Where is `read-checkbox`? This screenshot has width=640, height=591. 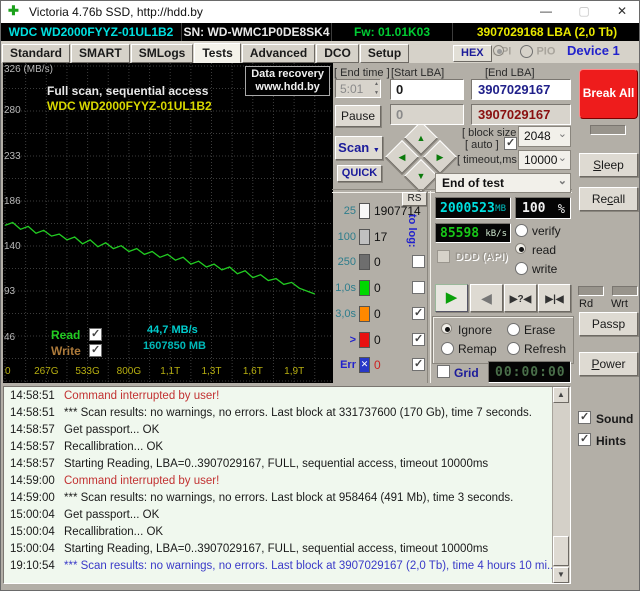 read-checkbox is located at coordinates (95, 334).